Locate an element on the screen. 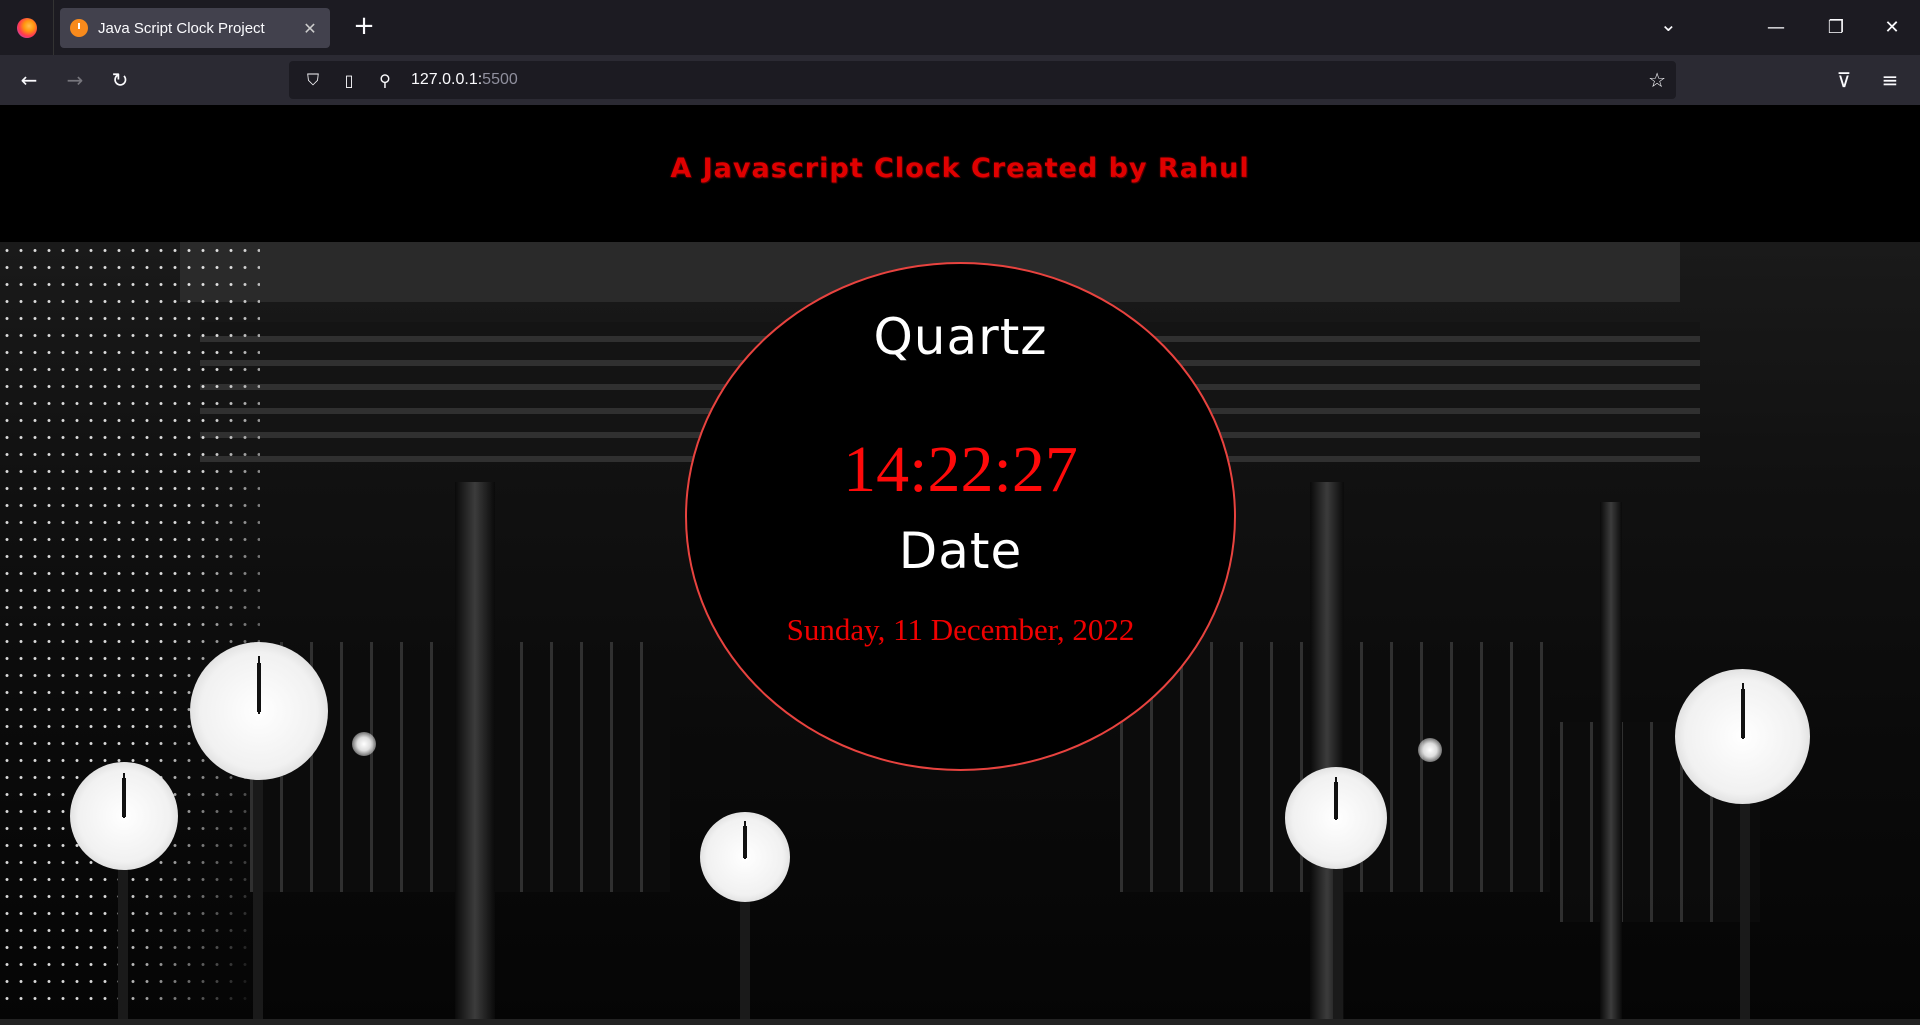 This screenshot has height=1025, width=1920. arrow-left-icon: ← is located at coordinates (29, 80).